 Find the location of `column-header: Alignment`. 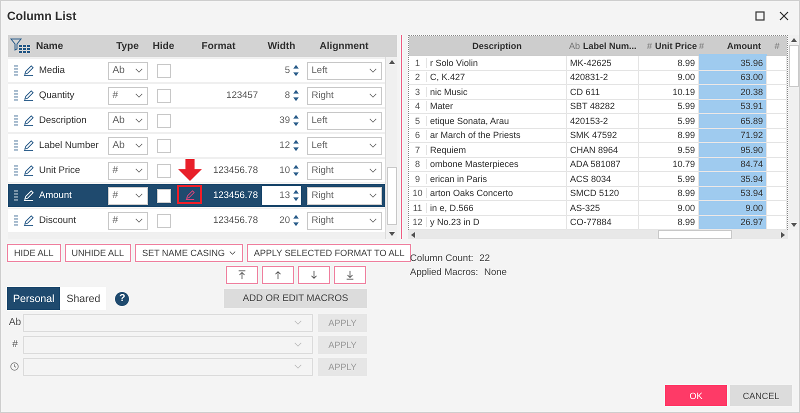

column-header: Alignment is located at coordinates (344, 46).